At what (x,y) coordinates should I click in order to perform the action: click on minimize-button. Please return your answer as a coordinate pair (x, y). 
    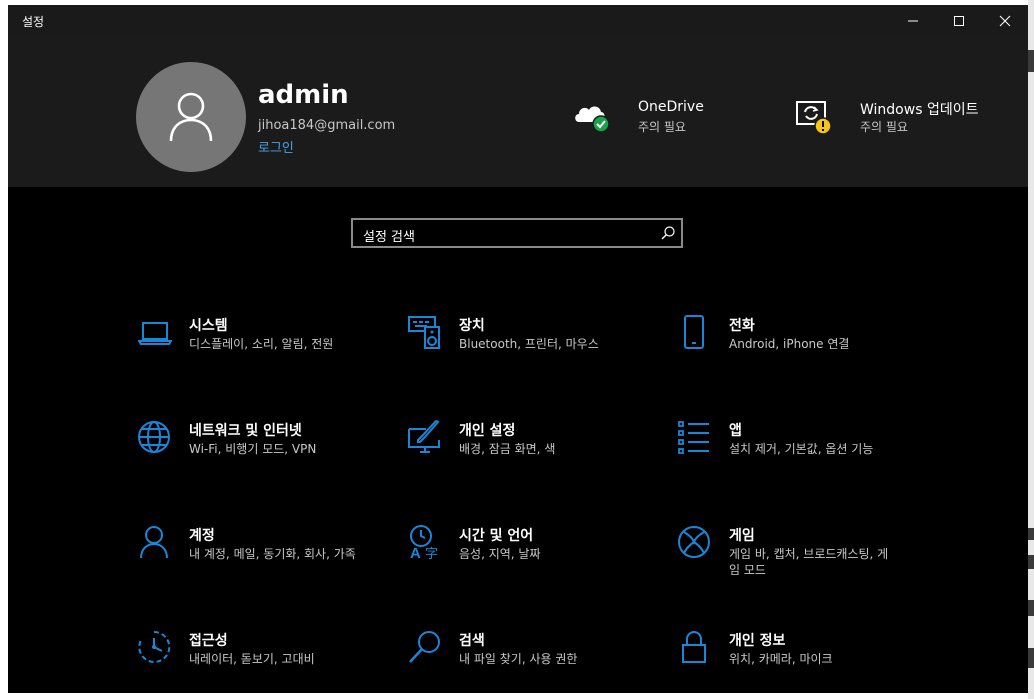
    Looking at the image, I should click on (913, 20).